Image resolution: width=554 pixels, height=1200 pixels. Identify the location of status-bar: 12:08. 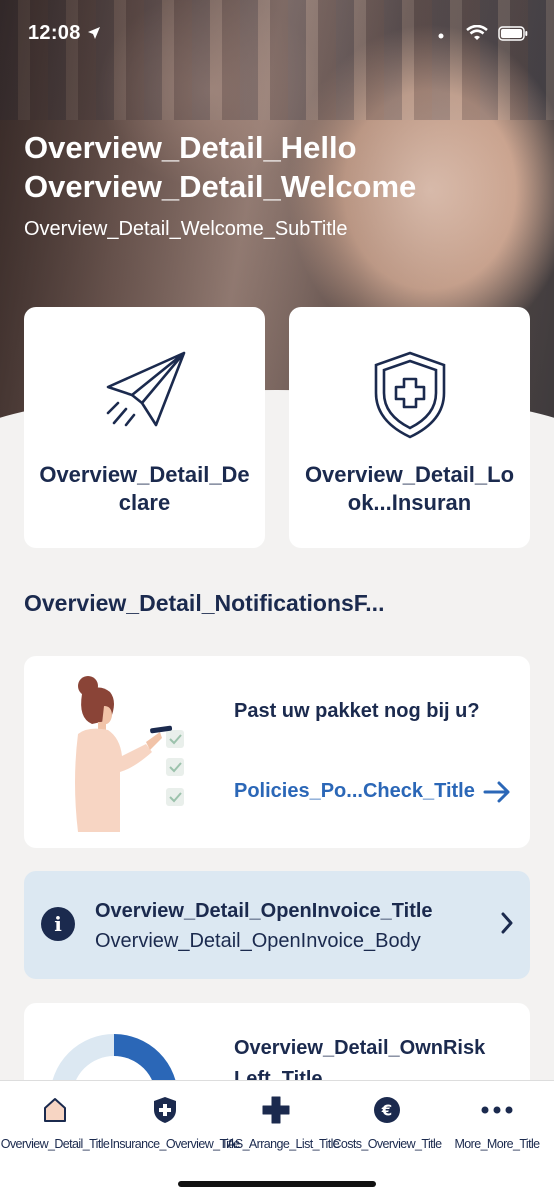
(278, 33).